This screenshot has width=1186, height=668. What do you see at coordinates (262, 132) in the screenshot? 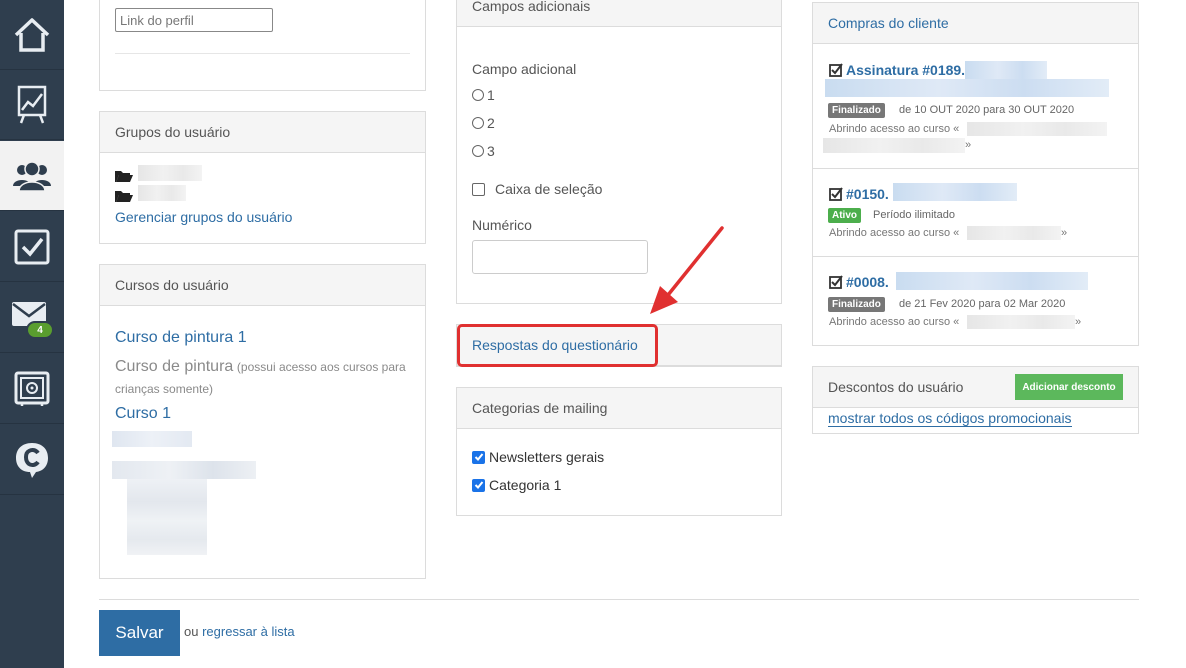
I see `user-groups-header: Grupos do usuário` at bounding box center [262, 132].